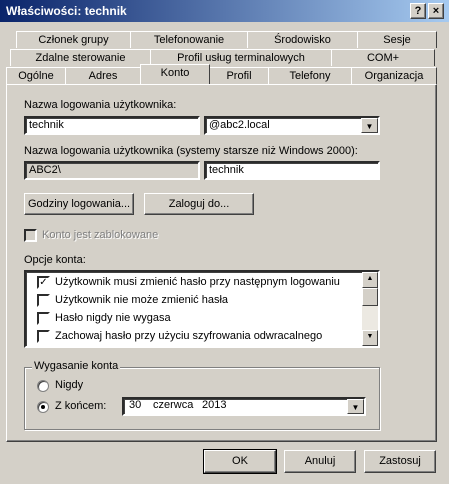  I want to click on option-checkbox-0: ✓, so click(43, 282).